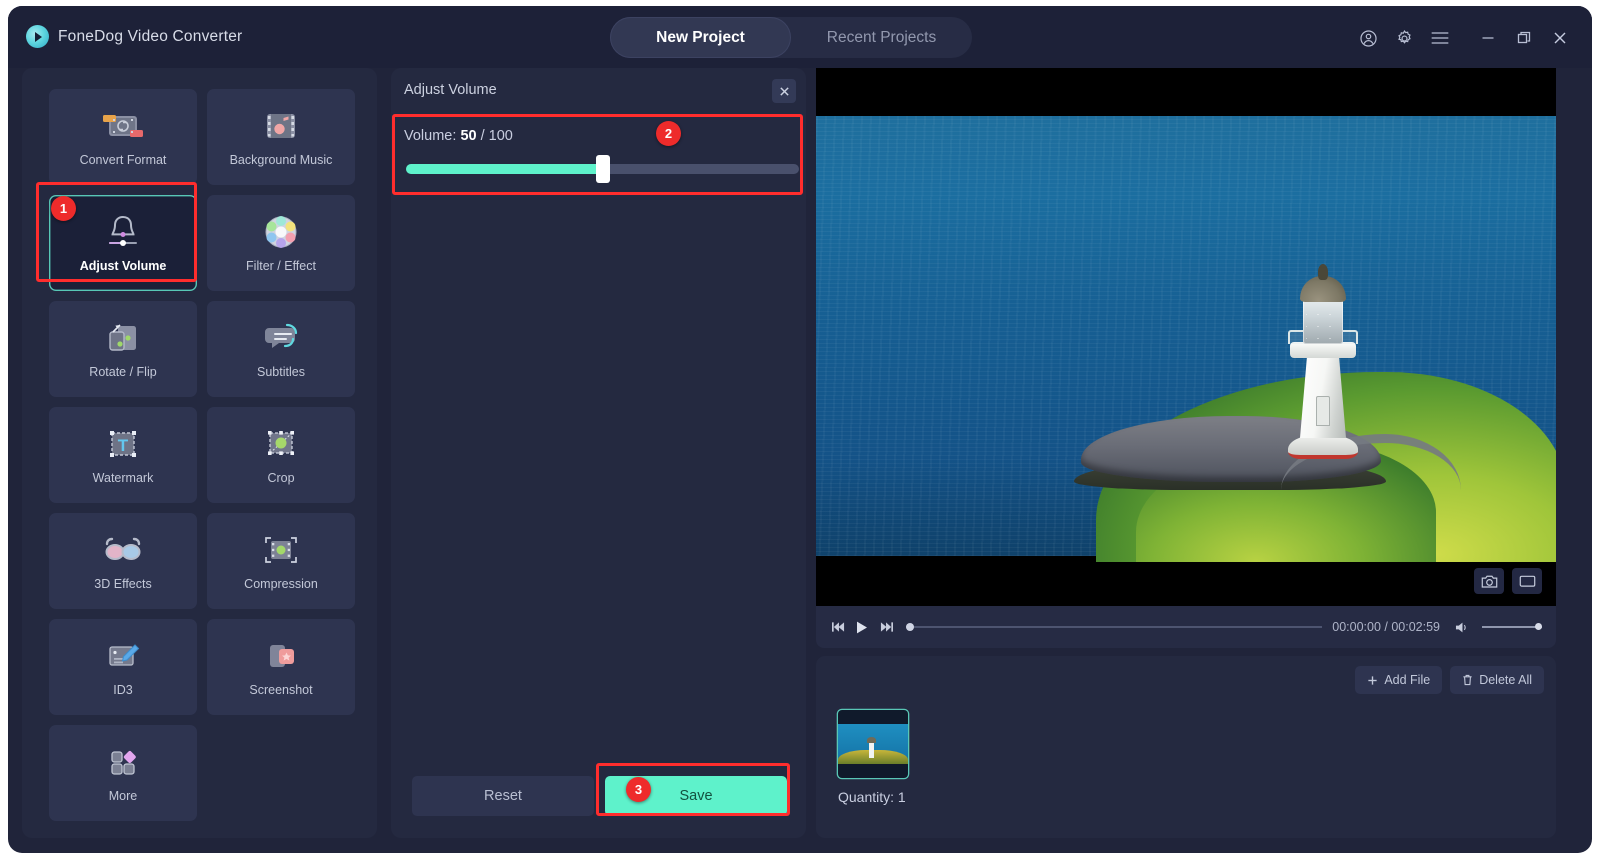 Image resolution: width=1600 pixels, height=859 pixels. What do you see at coordinates (1368, 38) in the screenshot?
I see `account-icon` at bounding box center [1368, 38].